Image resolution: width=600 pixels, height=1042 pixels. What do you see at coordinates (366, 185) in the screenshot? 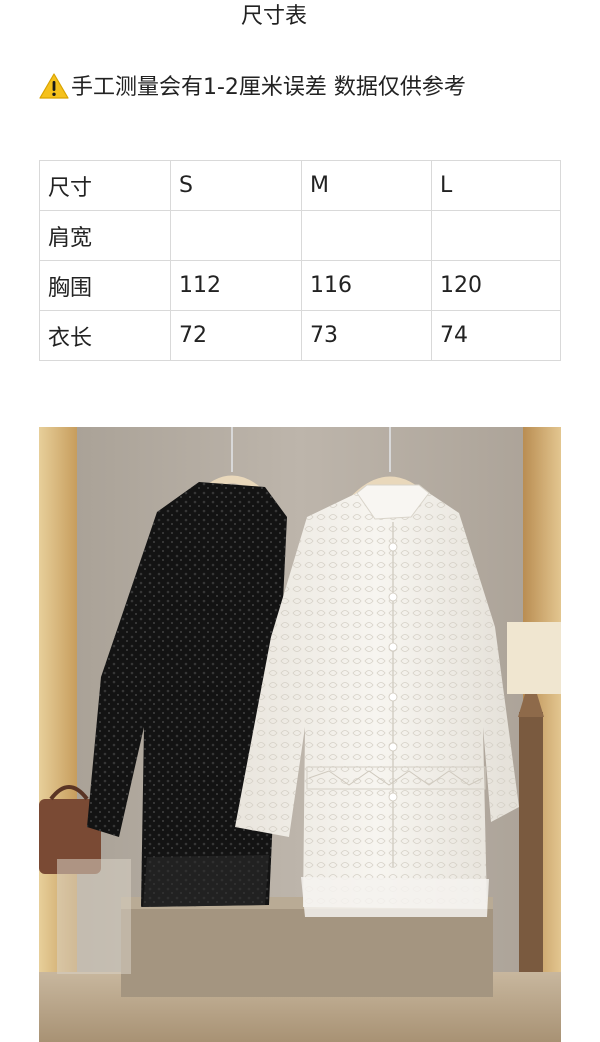
I see `header-cell-m: M` at bounding box center [366, 185].